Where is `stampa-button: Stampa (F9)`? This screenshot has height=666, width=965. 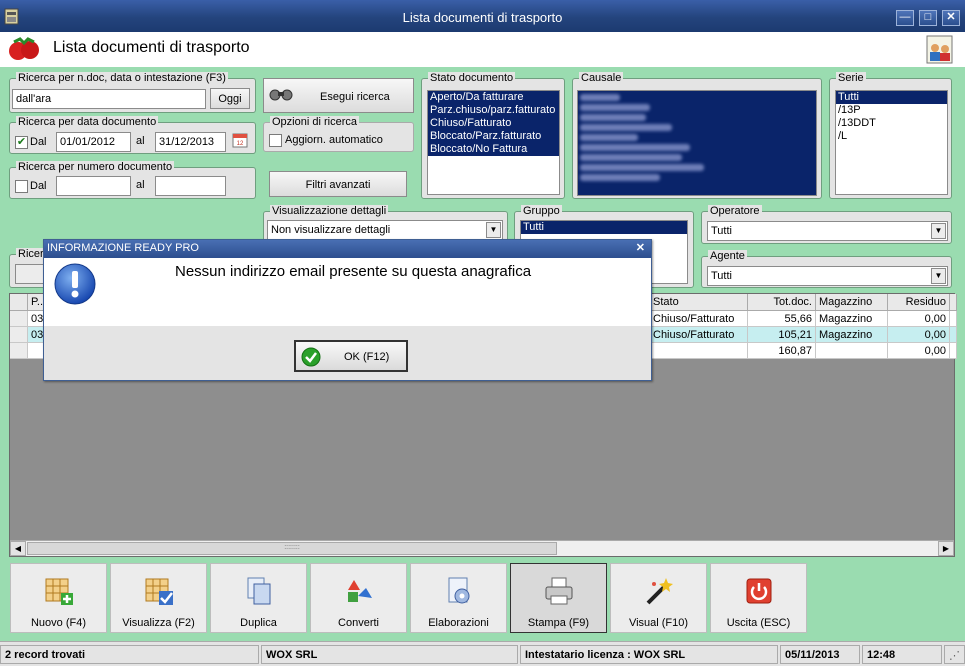
stampa-button: Stampa (F9) is located at coordinates (558, 598).